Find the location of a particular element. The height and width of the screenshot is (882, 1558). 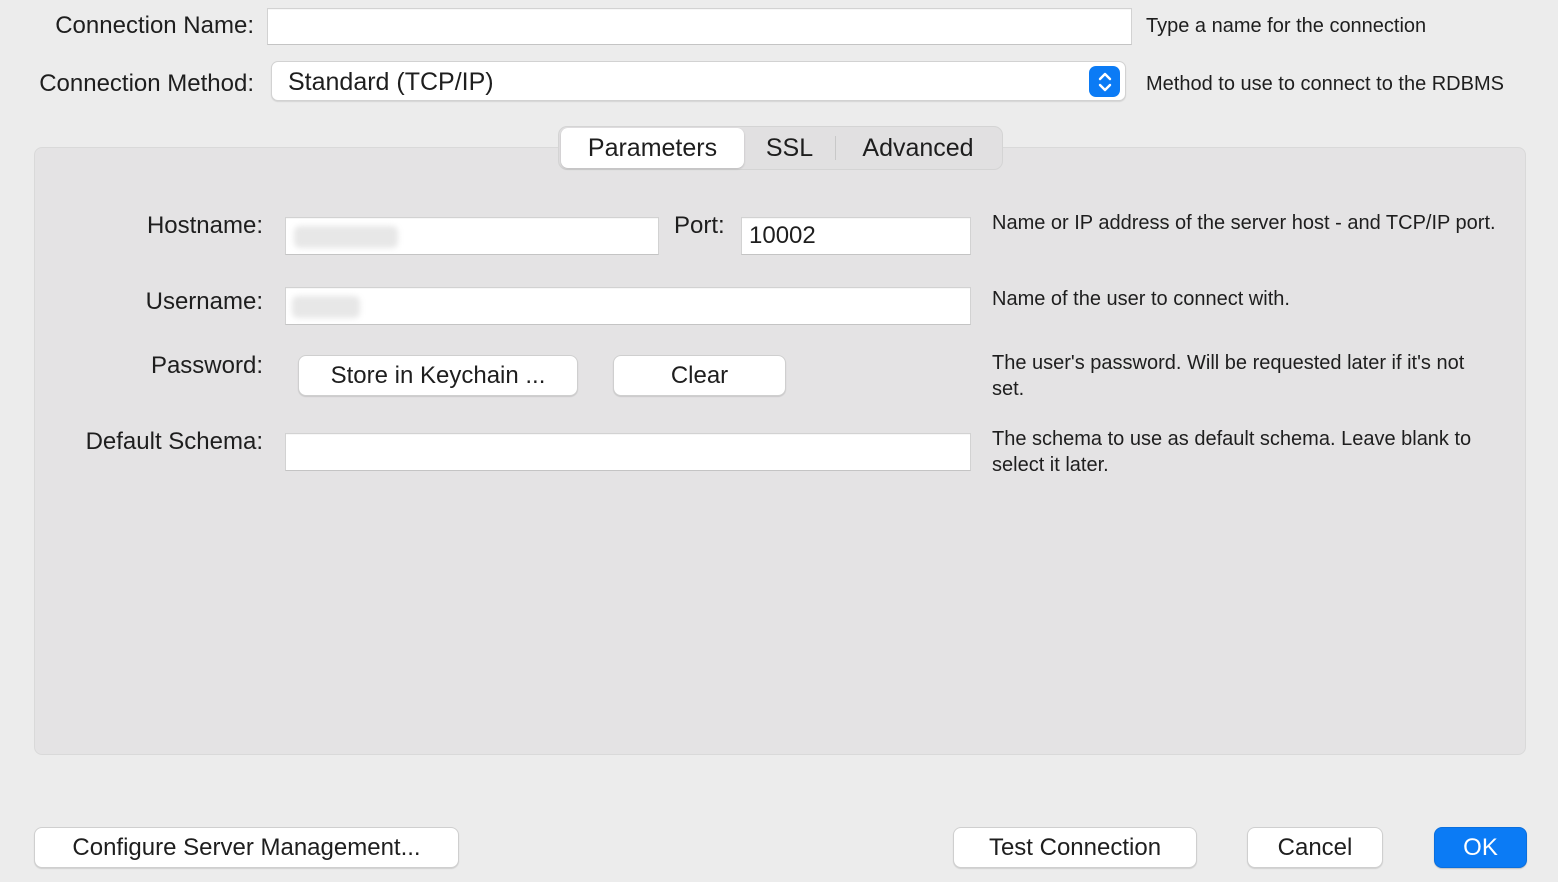

tab-ssl-label: SSL is located at coordinates (789, 147).